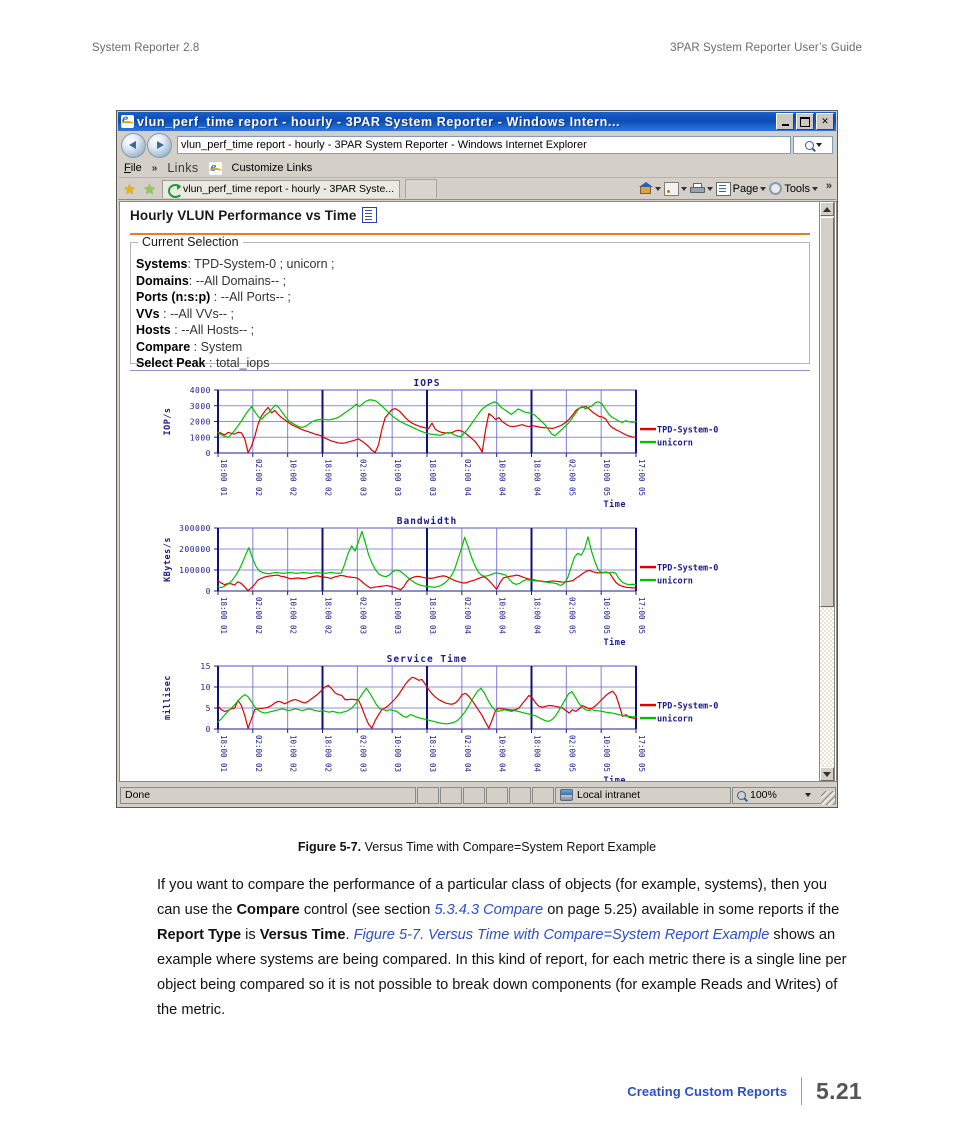  What do you see at coordinates (649, 188) in the screenshot?
I see `home-button` at bounding box center [649, 188].